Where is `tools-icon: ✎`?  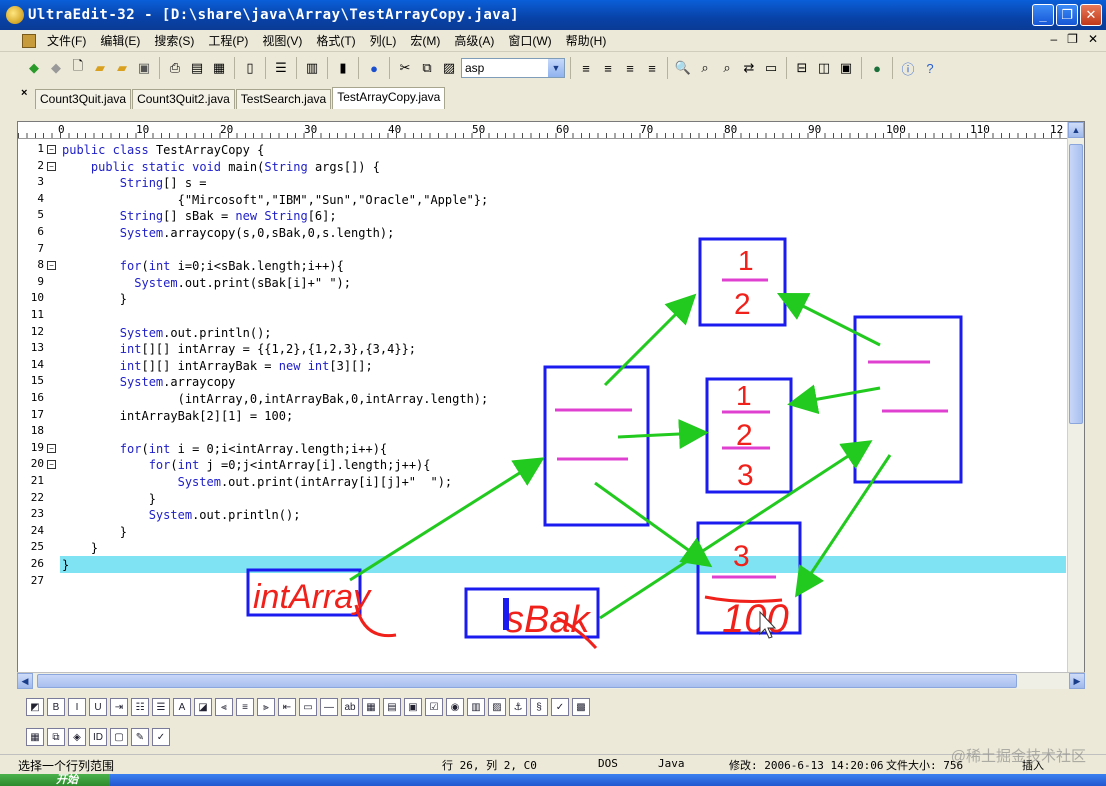
tools-icon: ✎ is located at coordinates (140, 737).